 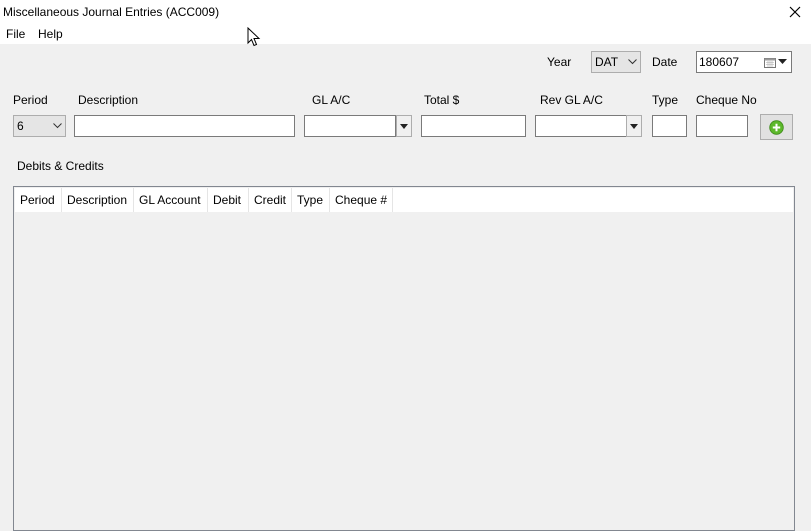 I want to click on rev-gl-account-input, so click(x=581, y=126).